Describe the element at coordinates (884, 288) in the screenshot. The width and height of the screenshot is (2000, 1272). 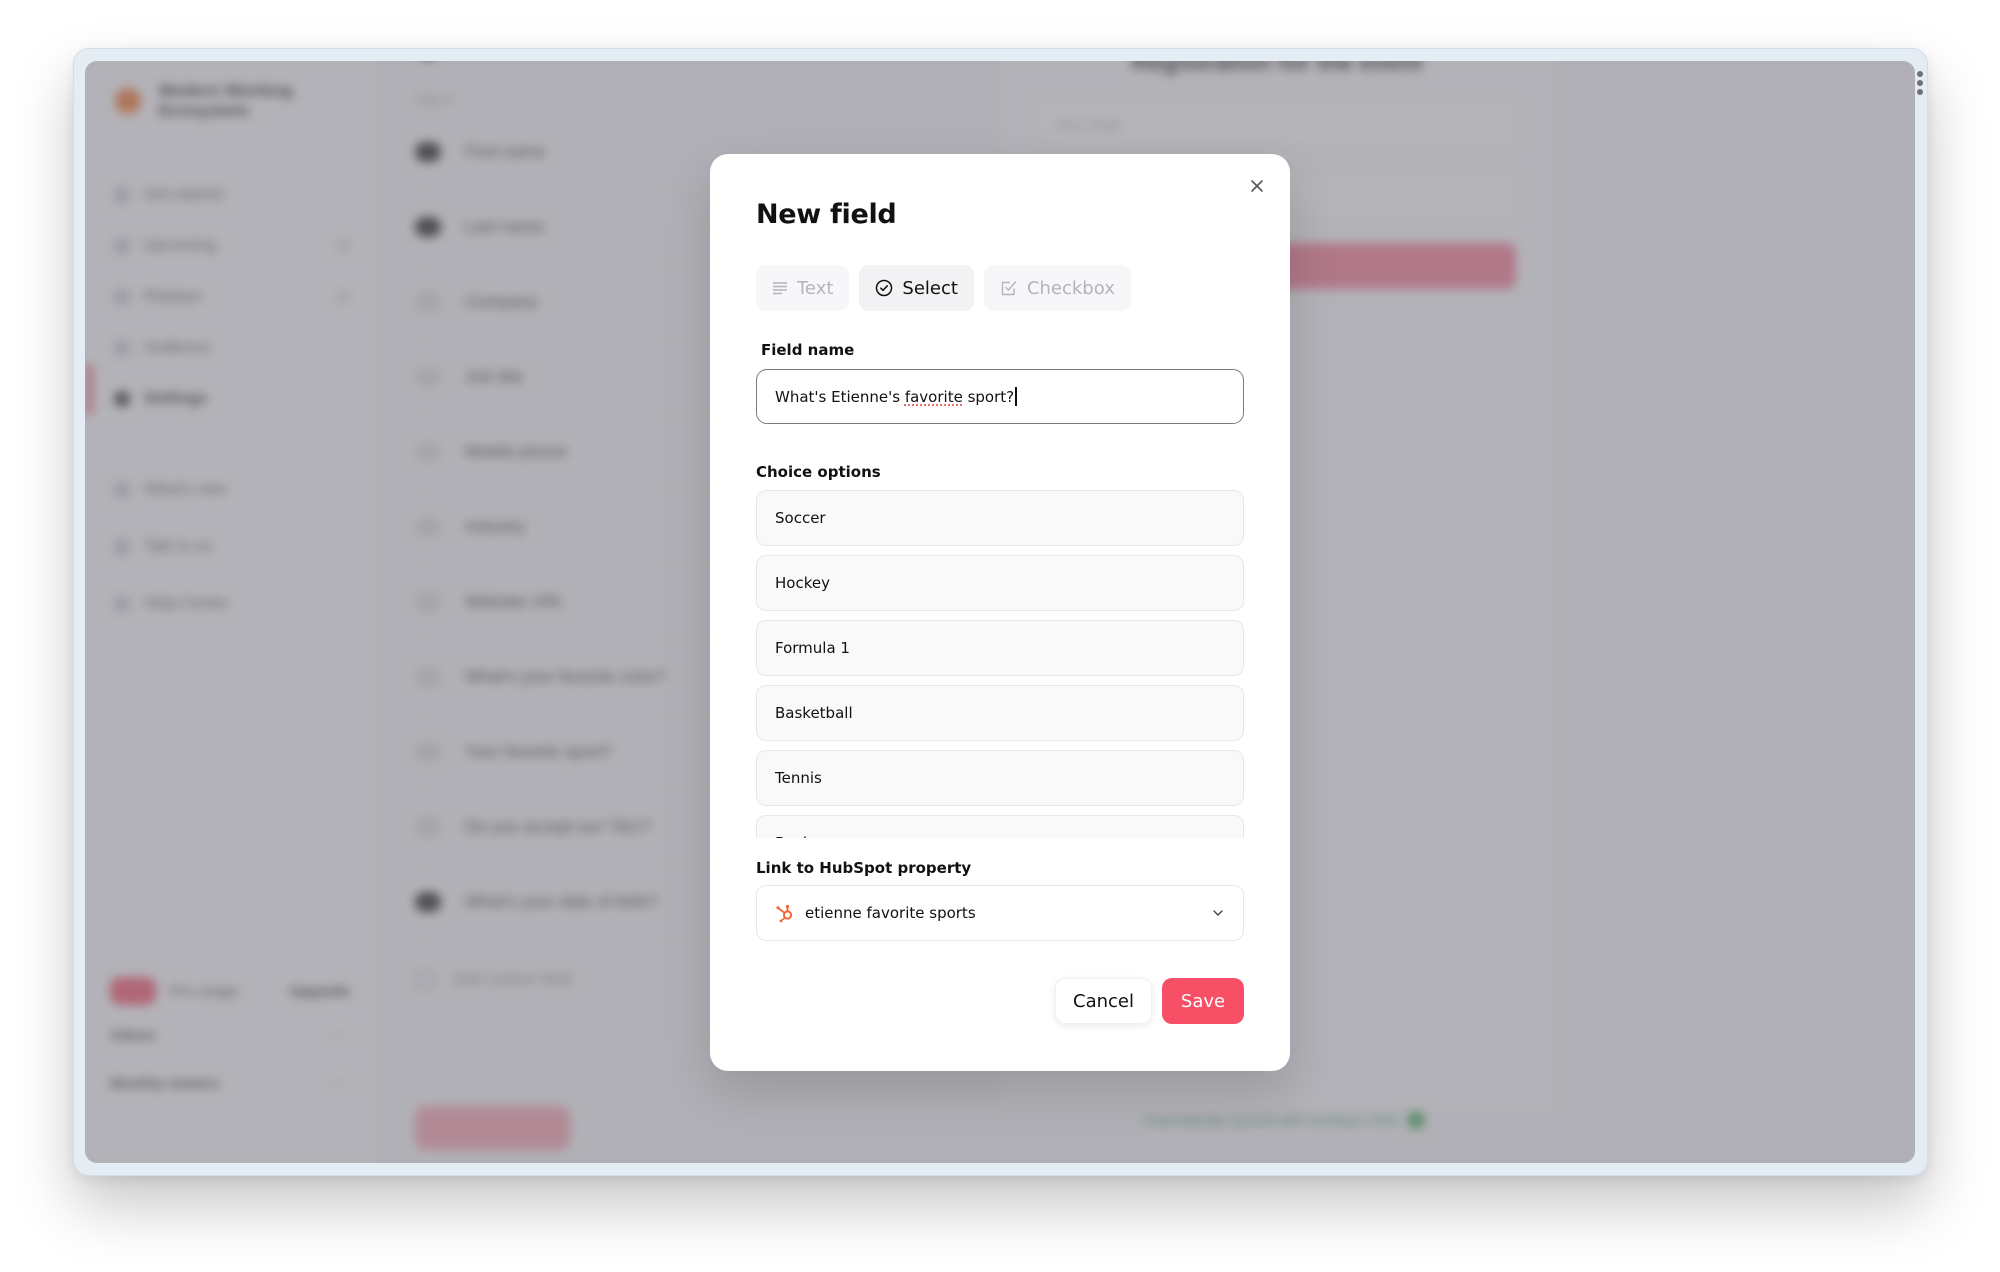
I see `check-circle-icon` at that location.